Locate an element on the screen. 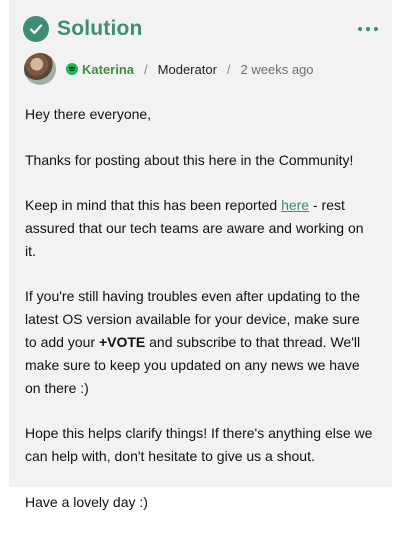 This screenshot has width=400, height=536. check-circle-icon is located at coordinates (36, 29).